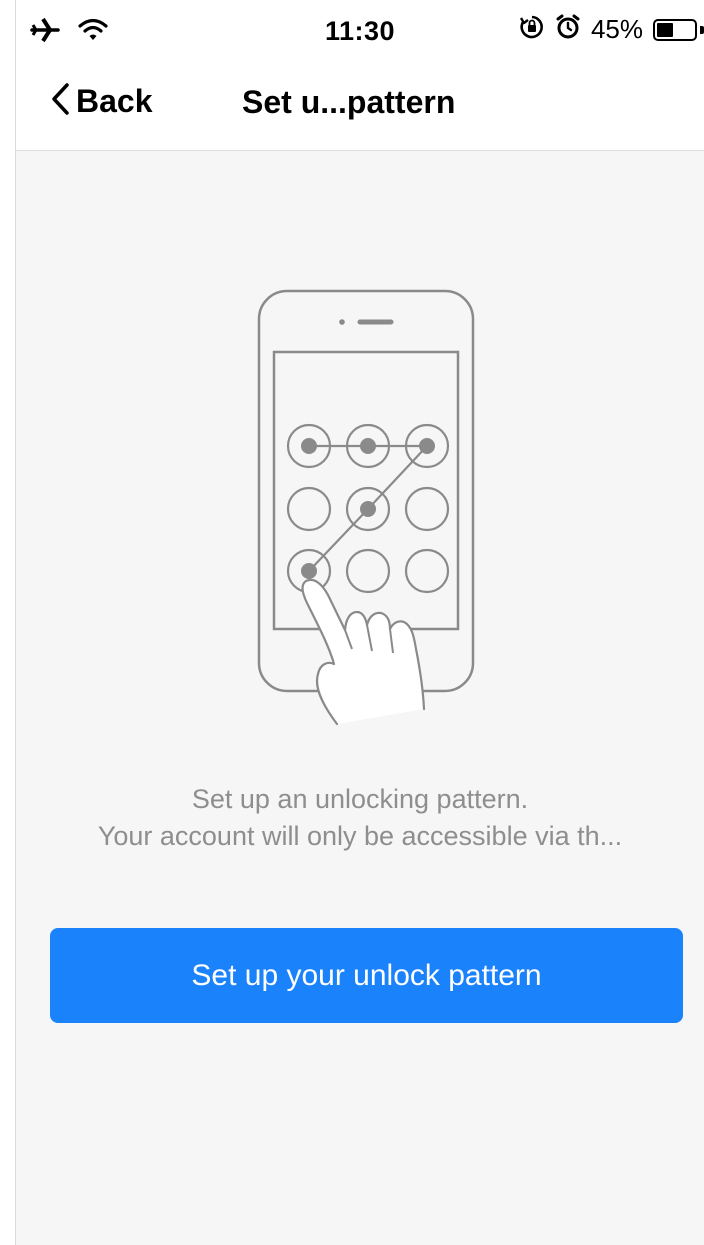 Image resolution: width=704 pixels, height=1245 pixels. What do you see at coordinates (532, 29) in the screenshot?
I see `rotation-lock-icon` at bounding box center [532, 29].